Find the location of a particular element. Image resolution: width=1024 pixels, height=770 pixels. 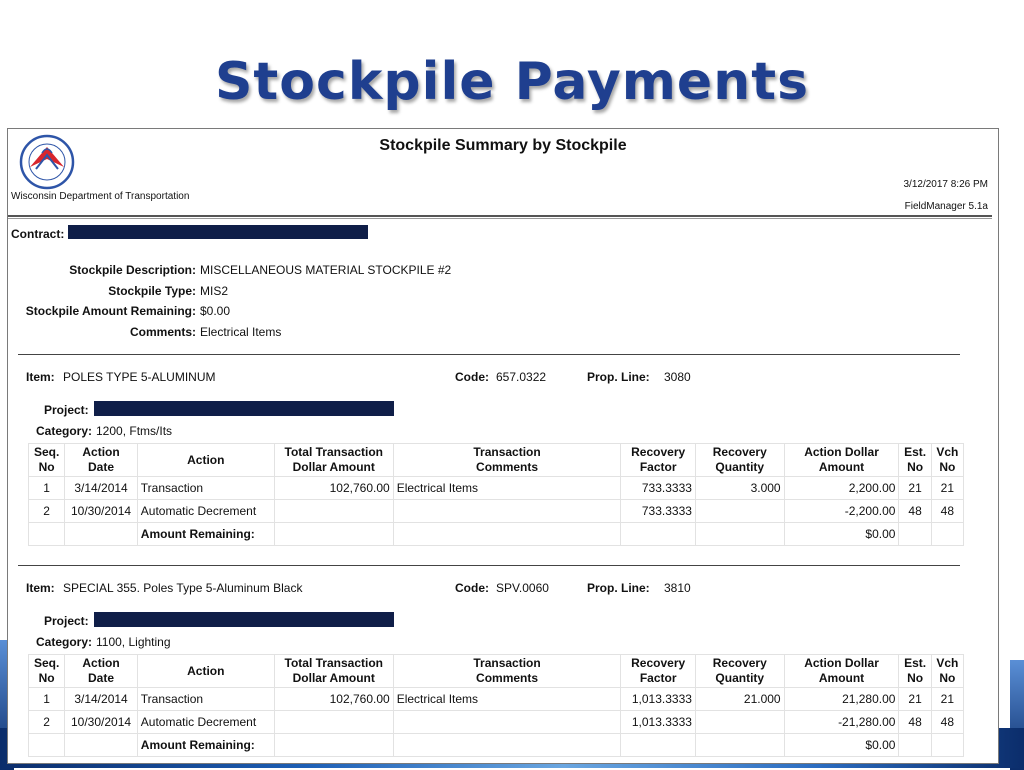

stockpile-type-label: Stockpile Type: is located at coordinates (152, 291).